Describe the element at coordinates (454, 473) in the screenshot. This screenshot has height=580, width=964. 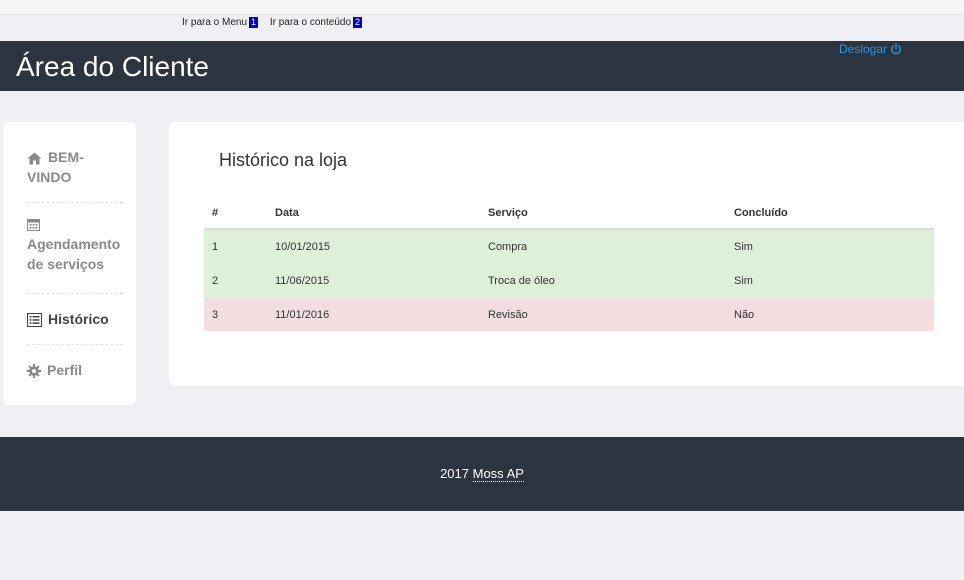
I see `footer-year: 2017` at that location.